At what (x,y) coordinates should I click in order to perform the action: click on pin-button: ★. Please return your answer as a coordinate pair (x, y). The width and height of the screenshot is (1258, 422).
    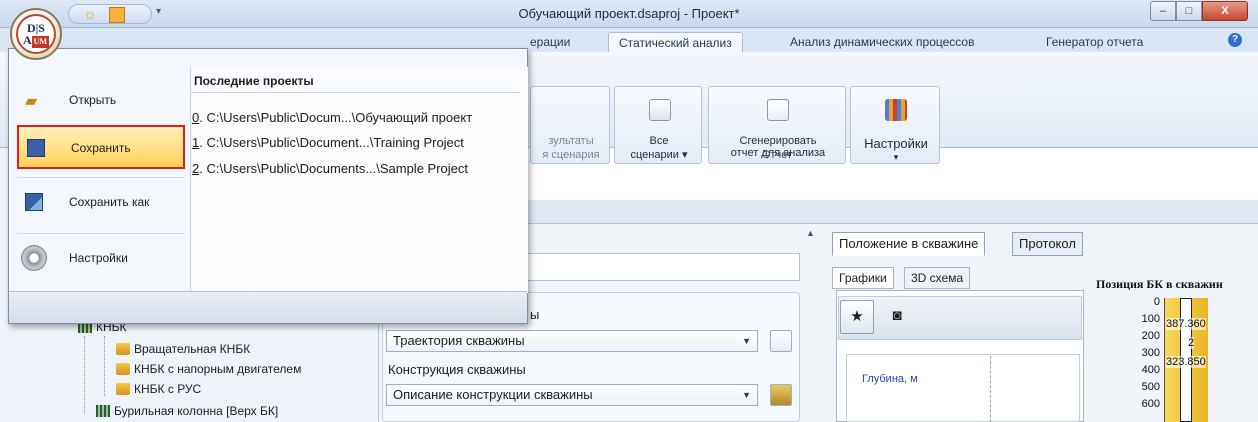
    Looking at the image, I should click on (857, 317).